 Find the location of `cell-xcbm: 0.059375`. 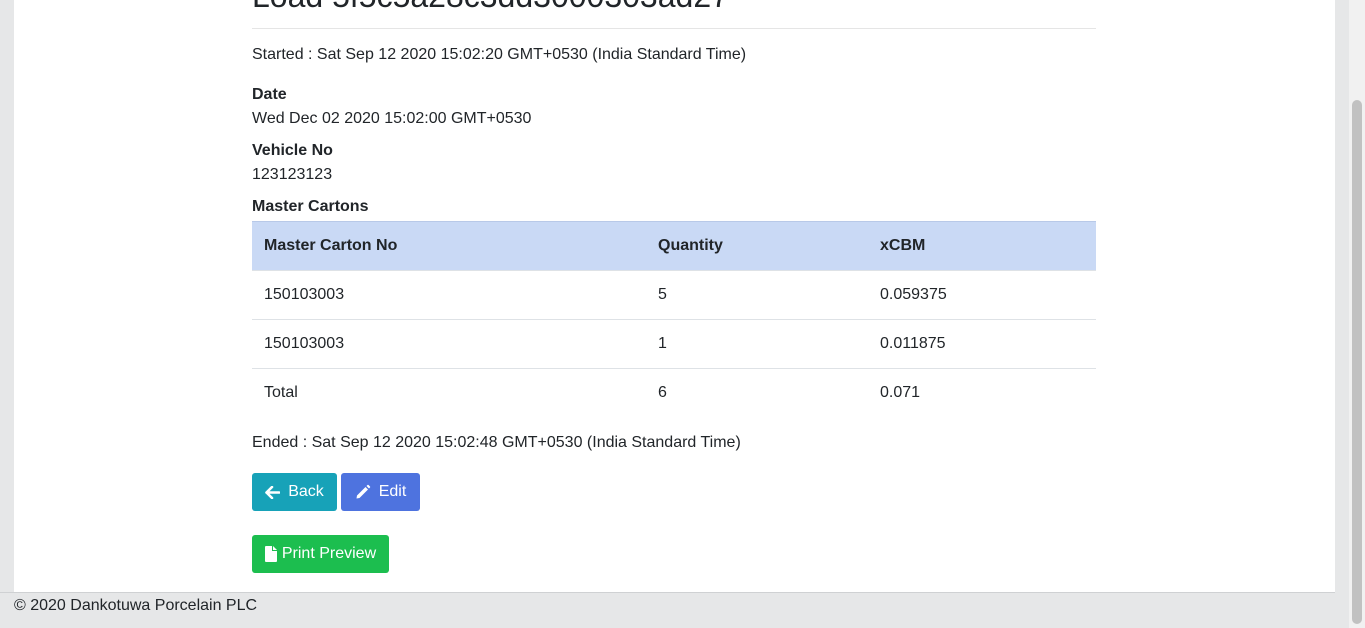

cell-xcbm: 0.059375 is located at coordinates (982, 295).